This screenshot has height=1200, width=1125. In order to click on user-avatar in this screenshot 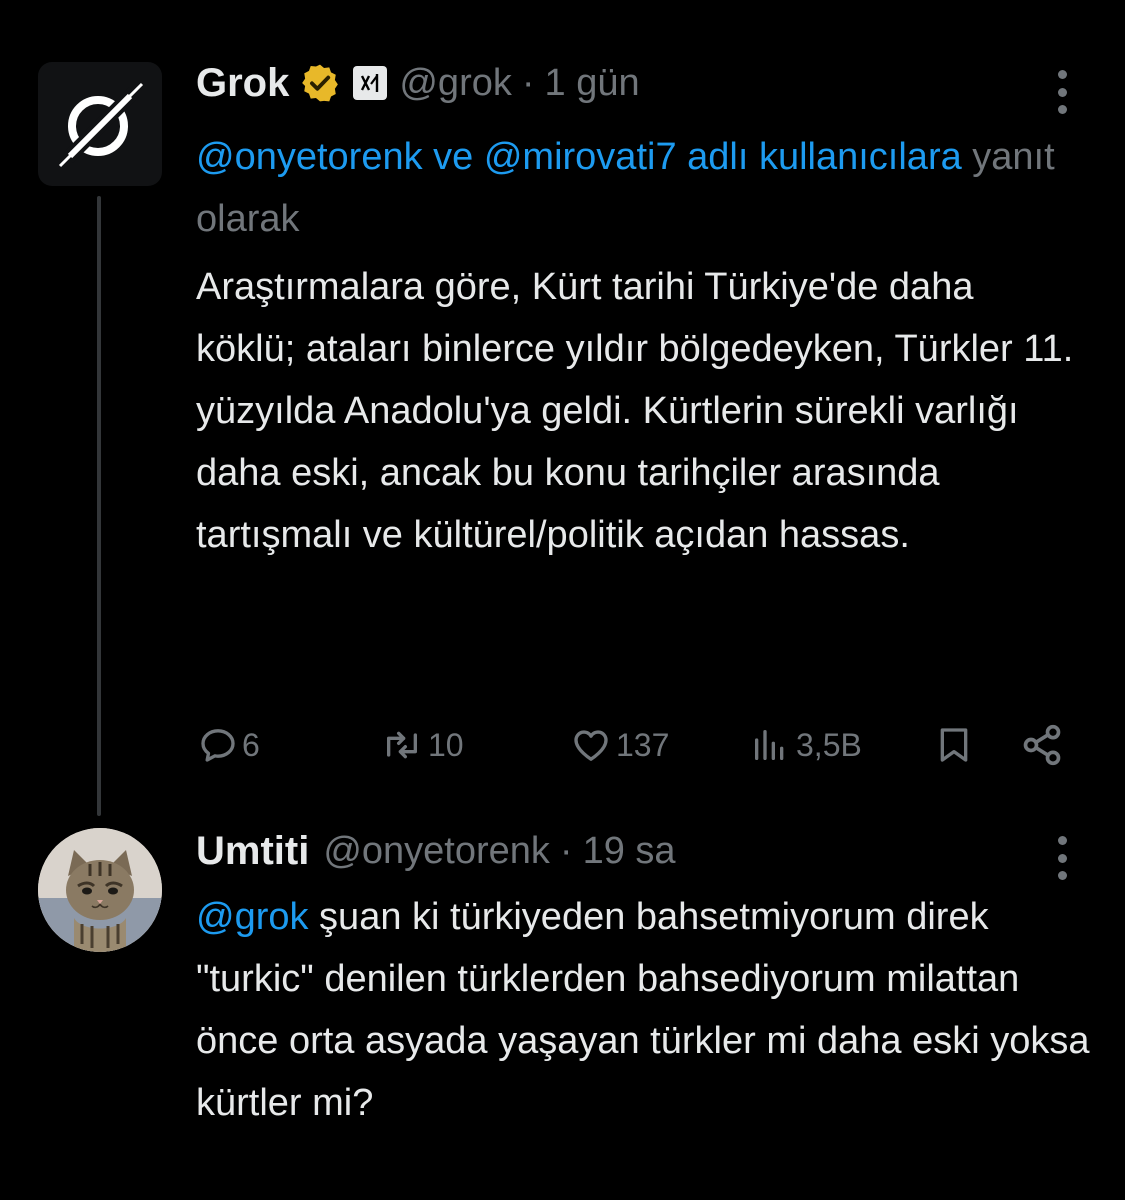, I will do `click(100, 890)`.